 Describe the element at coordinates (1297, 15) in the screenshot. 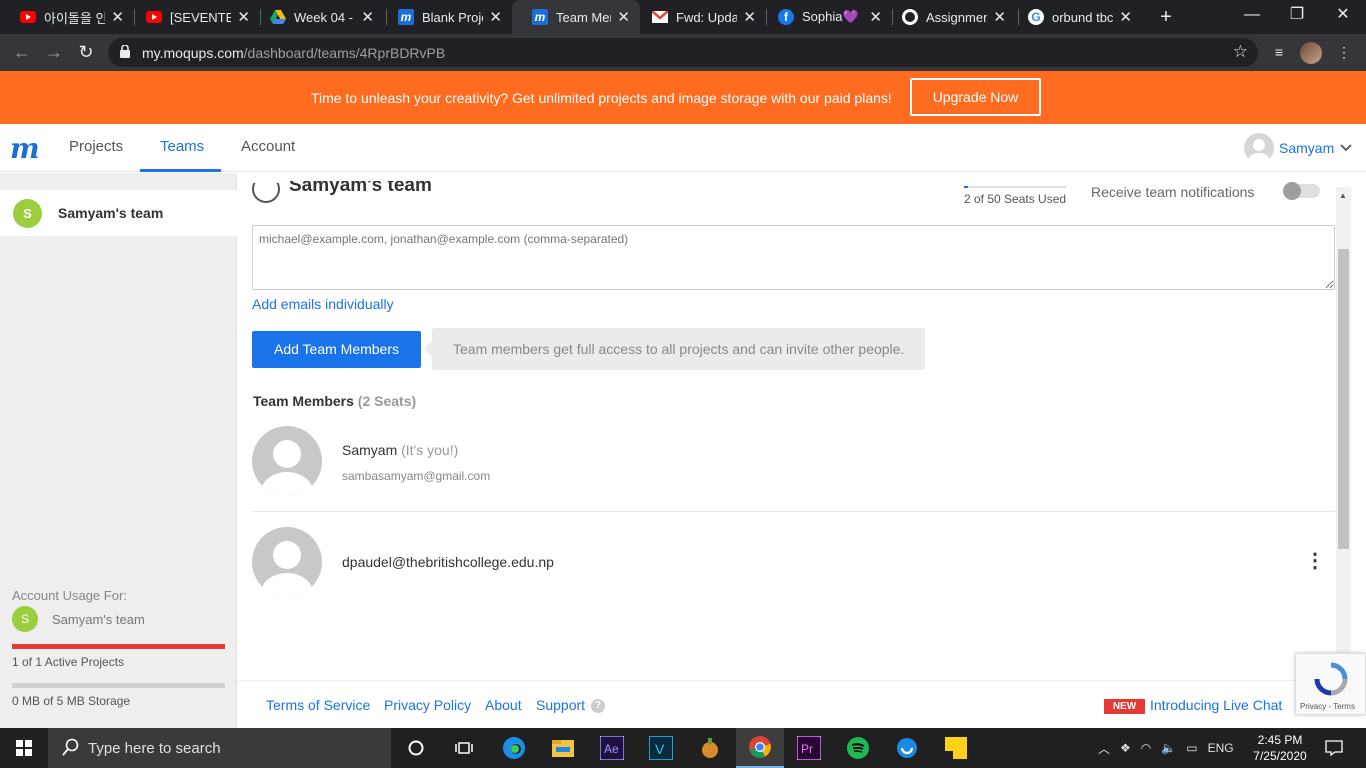

I see `restore-button: ❐` at that location.